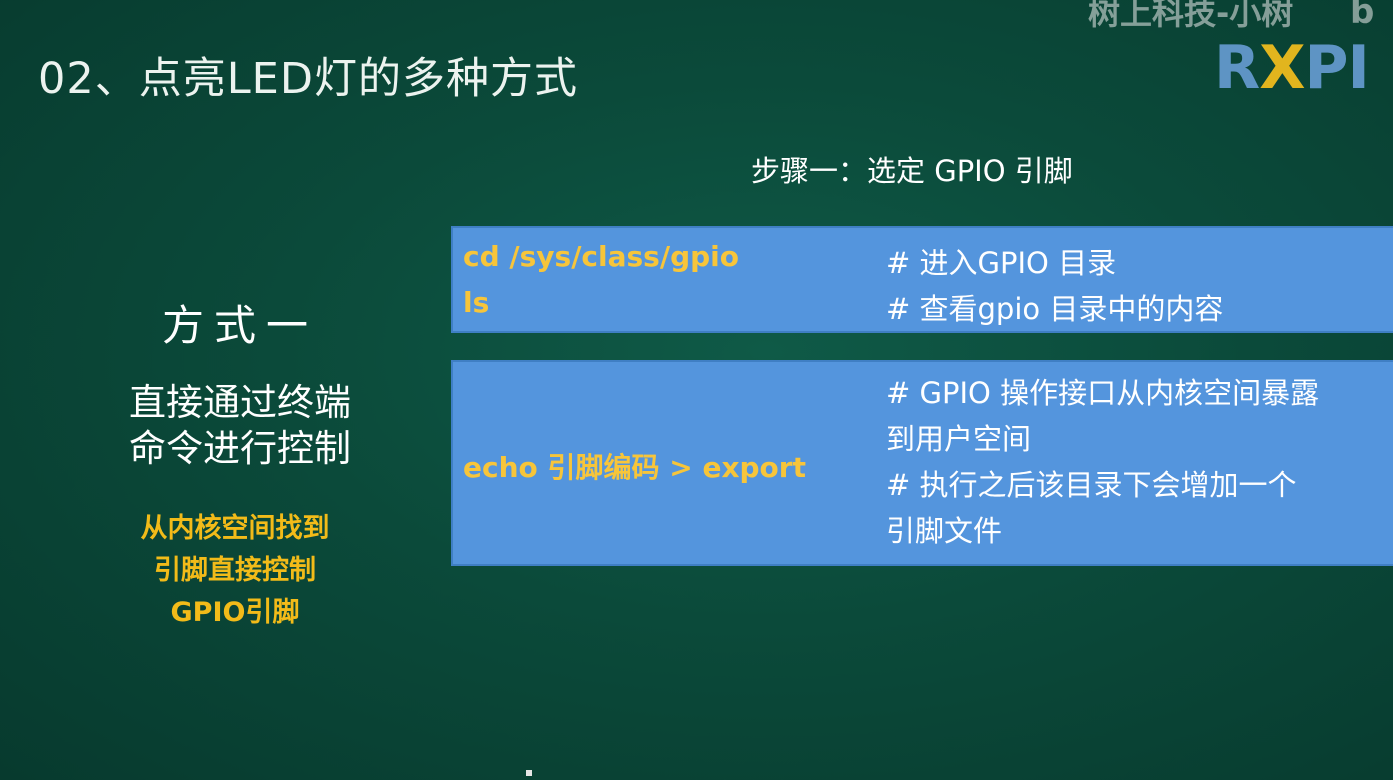  Describe the element at coordinates (1362, 16) in the screenshot. I see `watermark-glyph: b` at that location.